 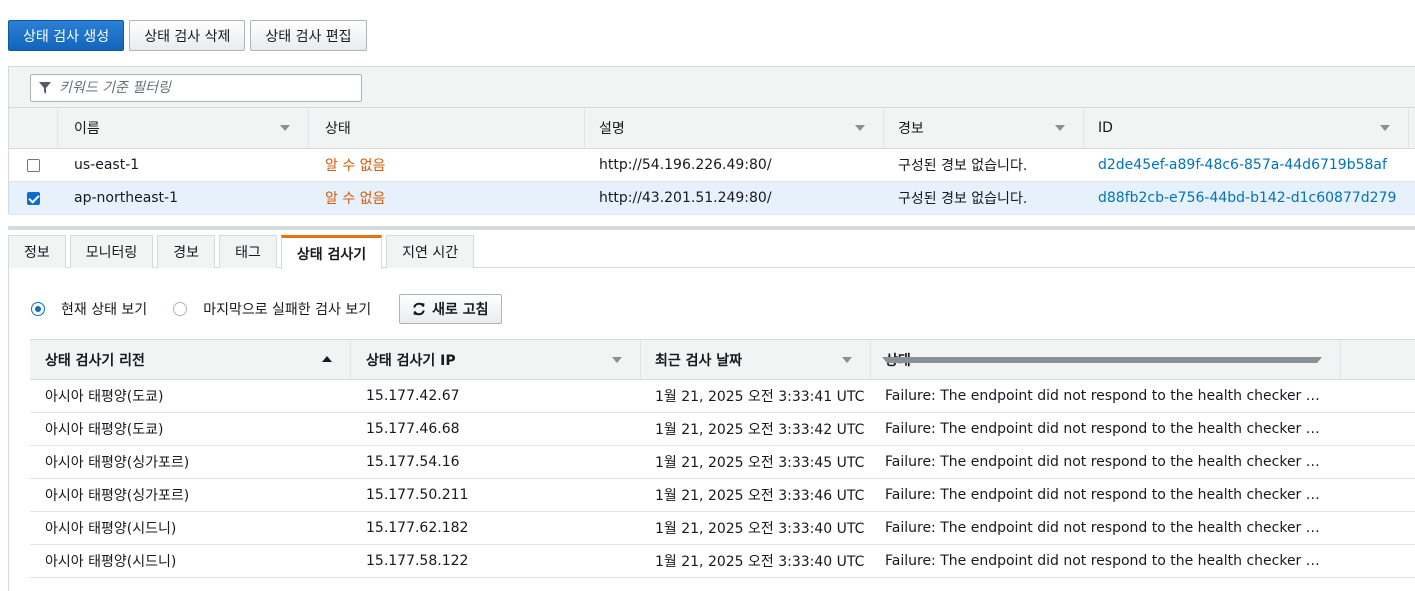 I want to click on row-description: http://43.201.51.249:80/, so click(x=685, y=198).